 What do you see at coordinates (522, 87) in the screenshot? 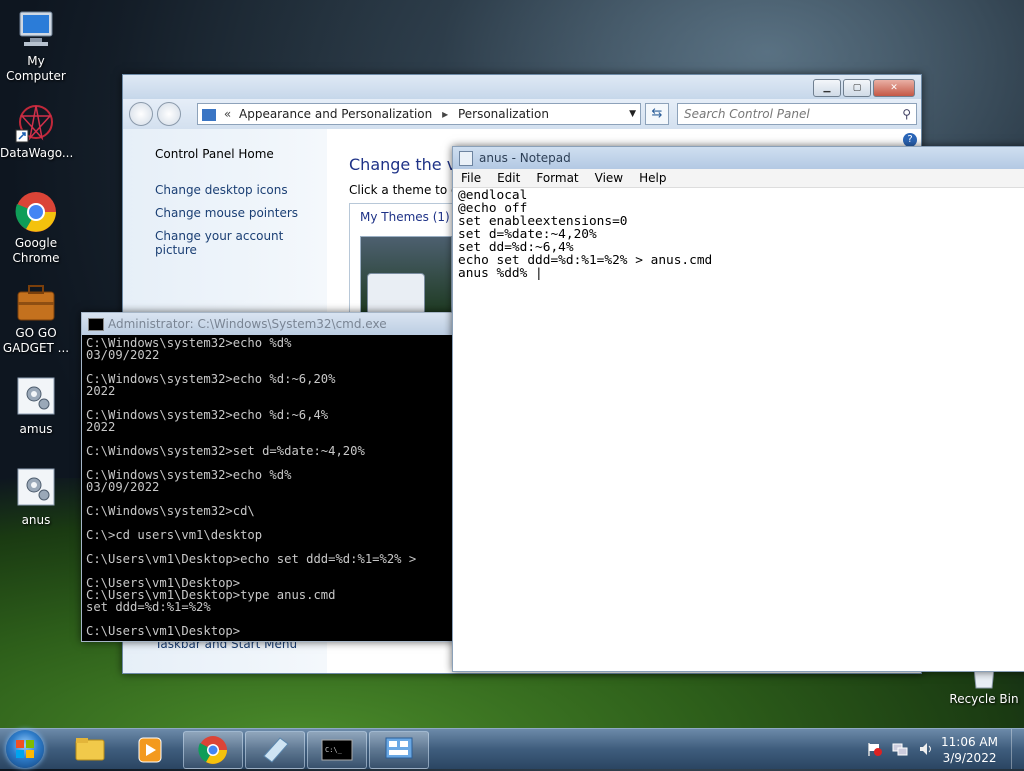
I see `window-titlebar: ▁ ▢ ✕` at bounding box center [522, 87].